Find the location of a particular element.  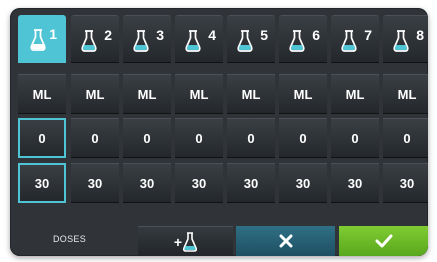

dose-number: 4 is located at coordinates (212, 35).